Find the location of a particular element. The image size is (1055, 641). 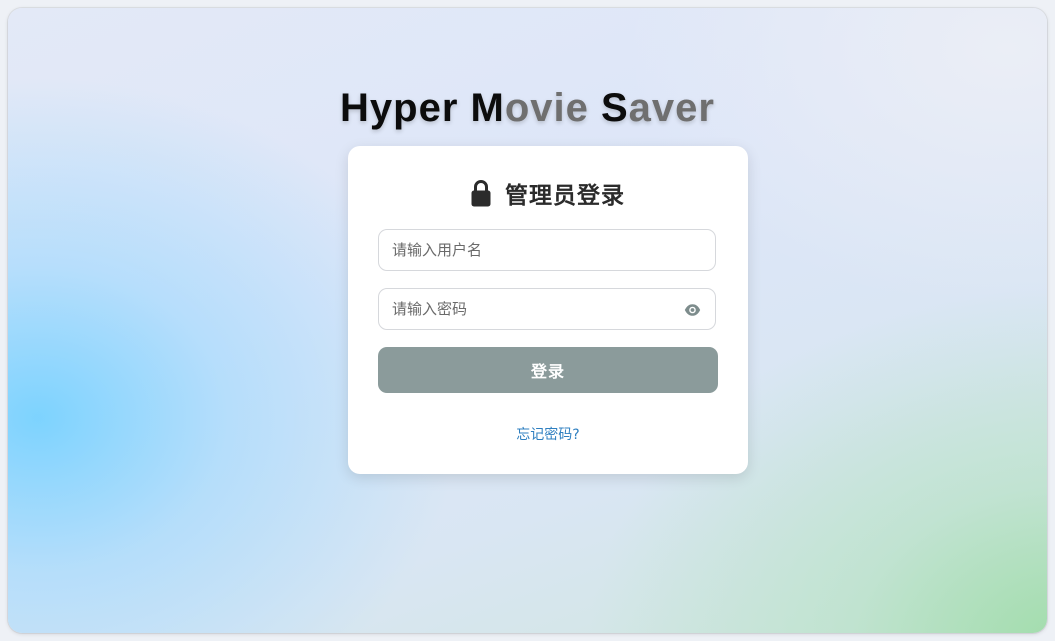

password-field is located at coordinates (547, 309).